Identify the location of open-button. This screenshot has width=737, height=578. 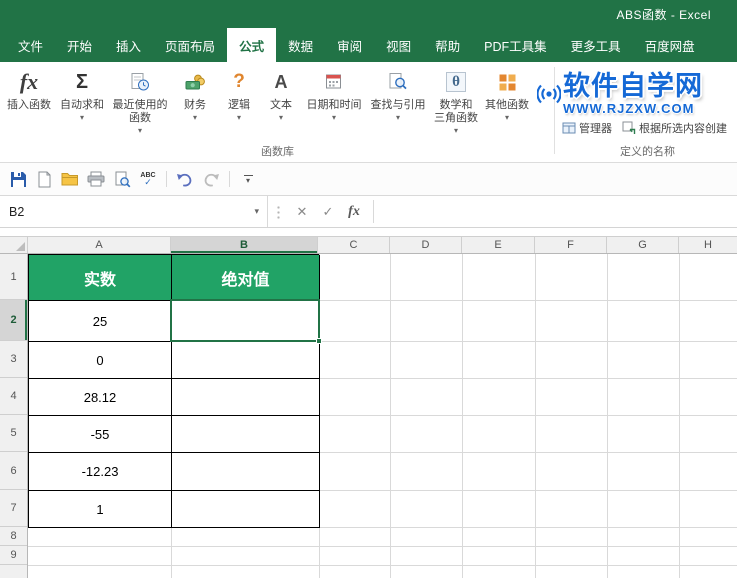
(70, 179).